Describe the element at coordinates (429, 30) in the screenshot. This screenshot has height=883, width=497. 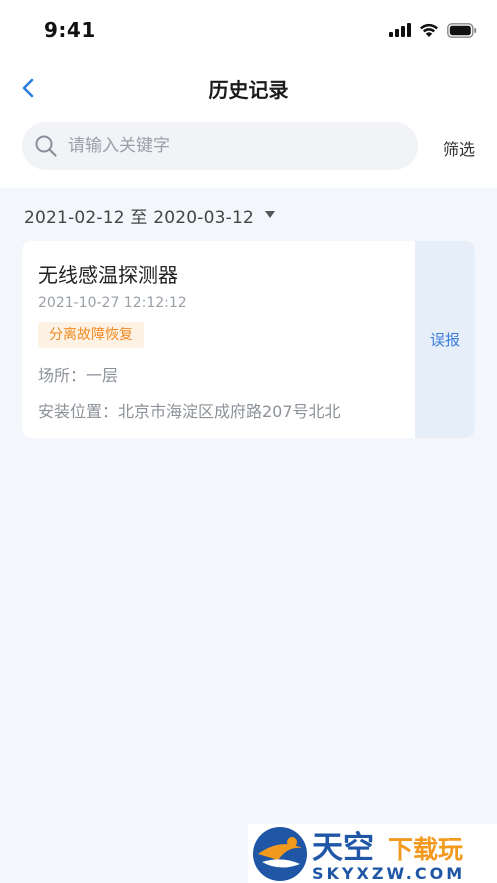
I see `wifi-icon` at that location.